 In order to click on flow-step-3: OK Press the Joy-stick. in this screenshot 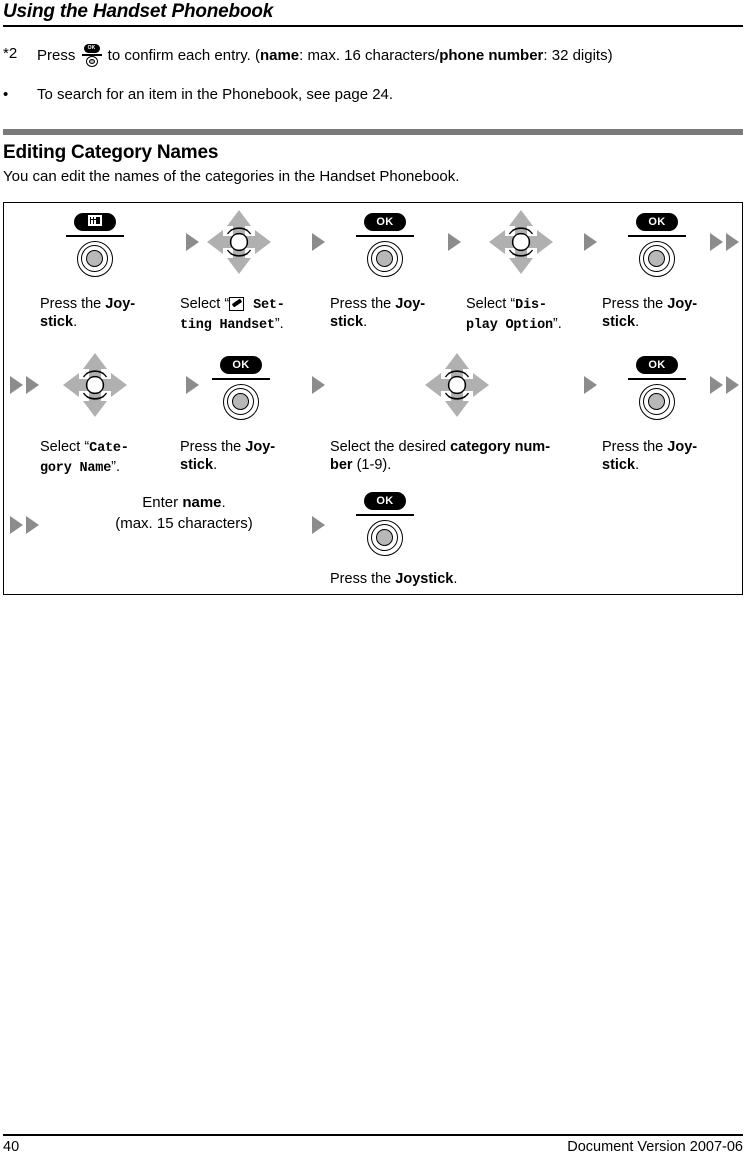, I will do `click(398, 267)`.